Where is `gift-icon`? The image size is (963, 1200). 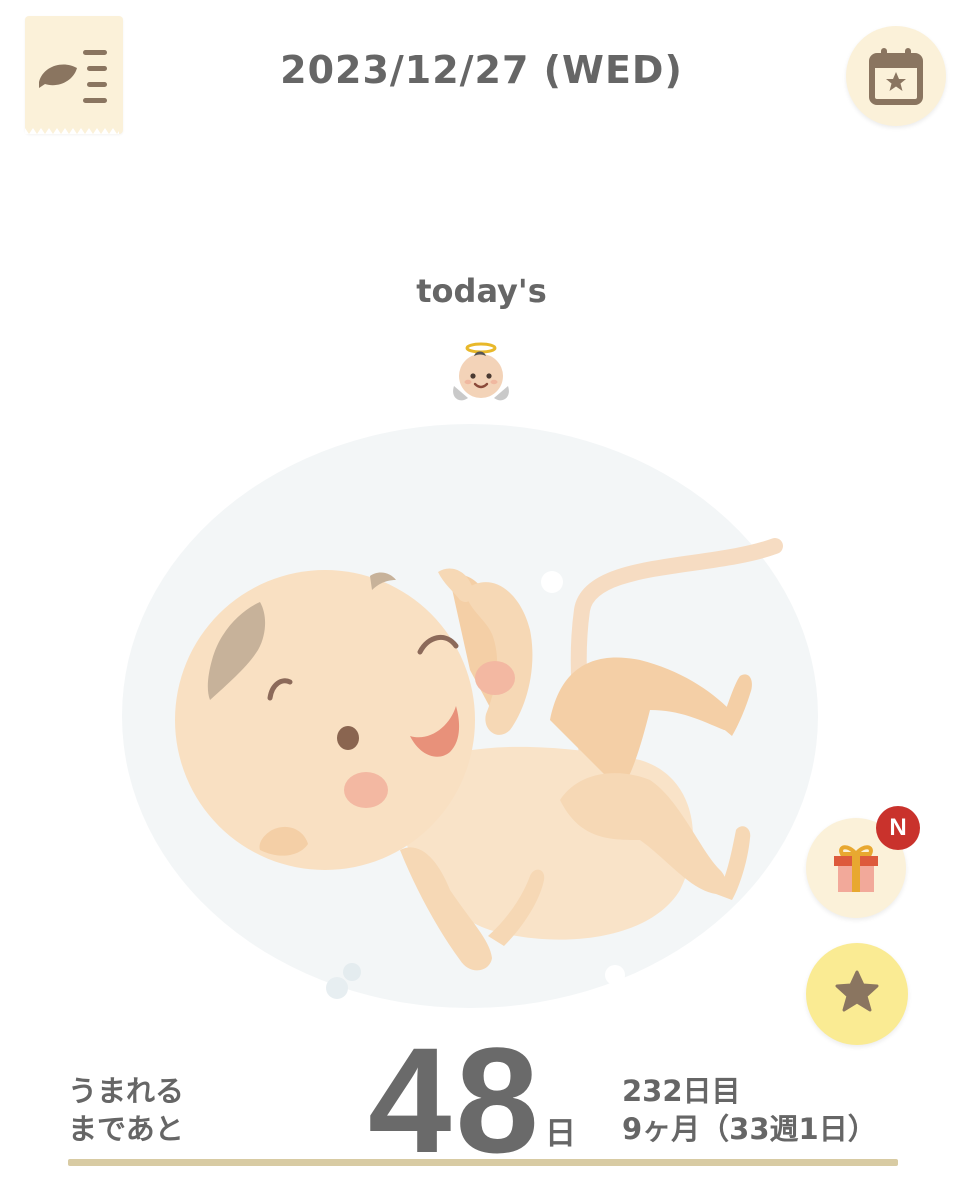
gift-icon is located at coordinates (856, 868).